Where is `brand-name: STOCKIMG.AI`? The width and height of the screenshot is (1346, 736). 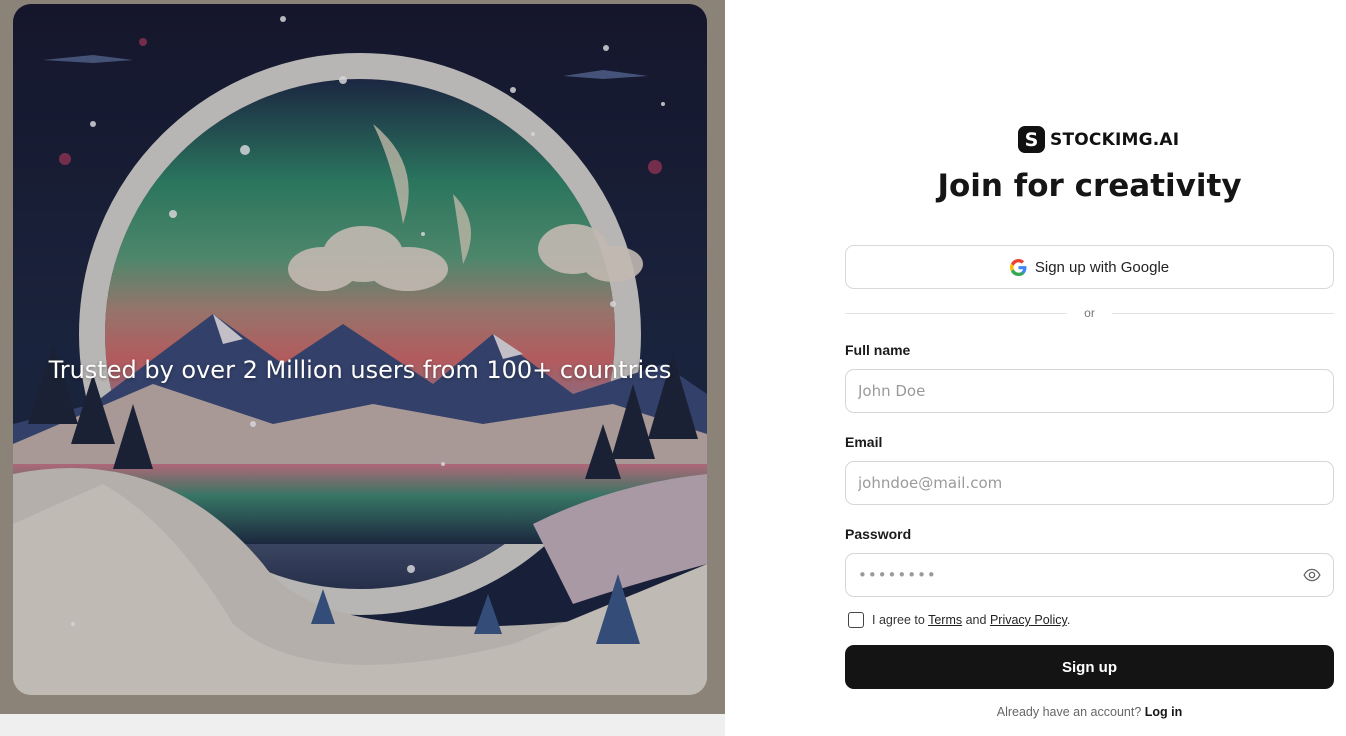 brand-name: STOCKIMG.AI is located at coordinates (1115, 139).